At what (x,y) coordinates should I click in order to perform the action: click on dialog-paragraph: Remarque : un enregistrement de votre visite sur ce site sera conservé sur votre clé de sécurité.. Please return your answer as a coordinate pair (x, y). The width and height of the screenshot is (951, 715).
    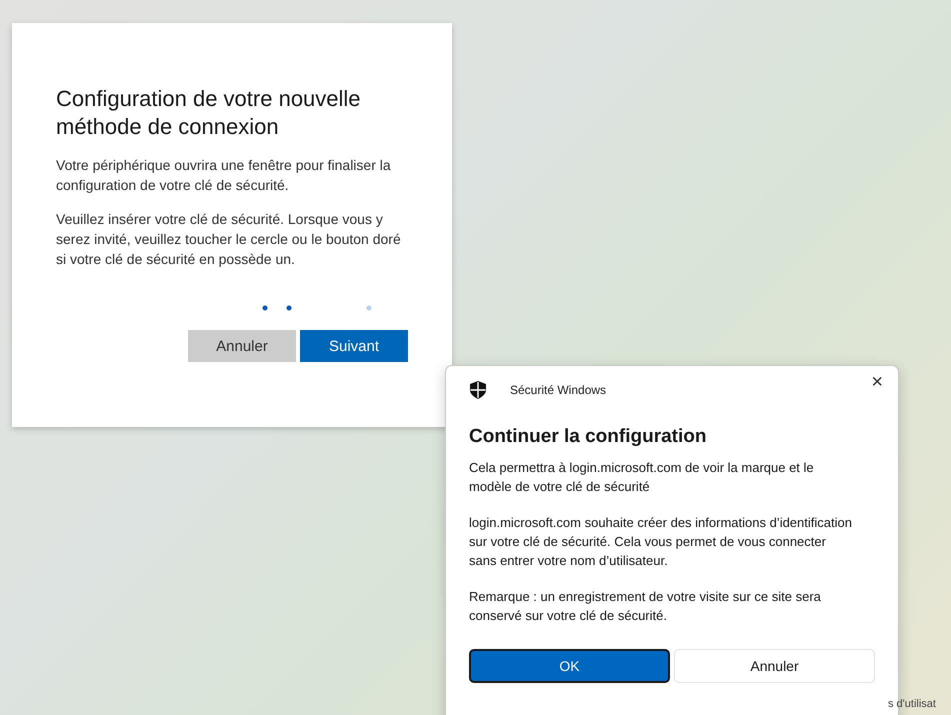
    Looking at the image, I should click on (645, 606).